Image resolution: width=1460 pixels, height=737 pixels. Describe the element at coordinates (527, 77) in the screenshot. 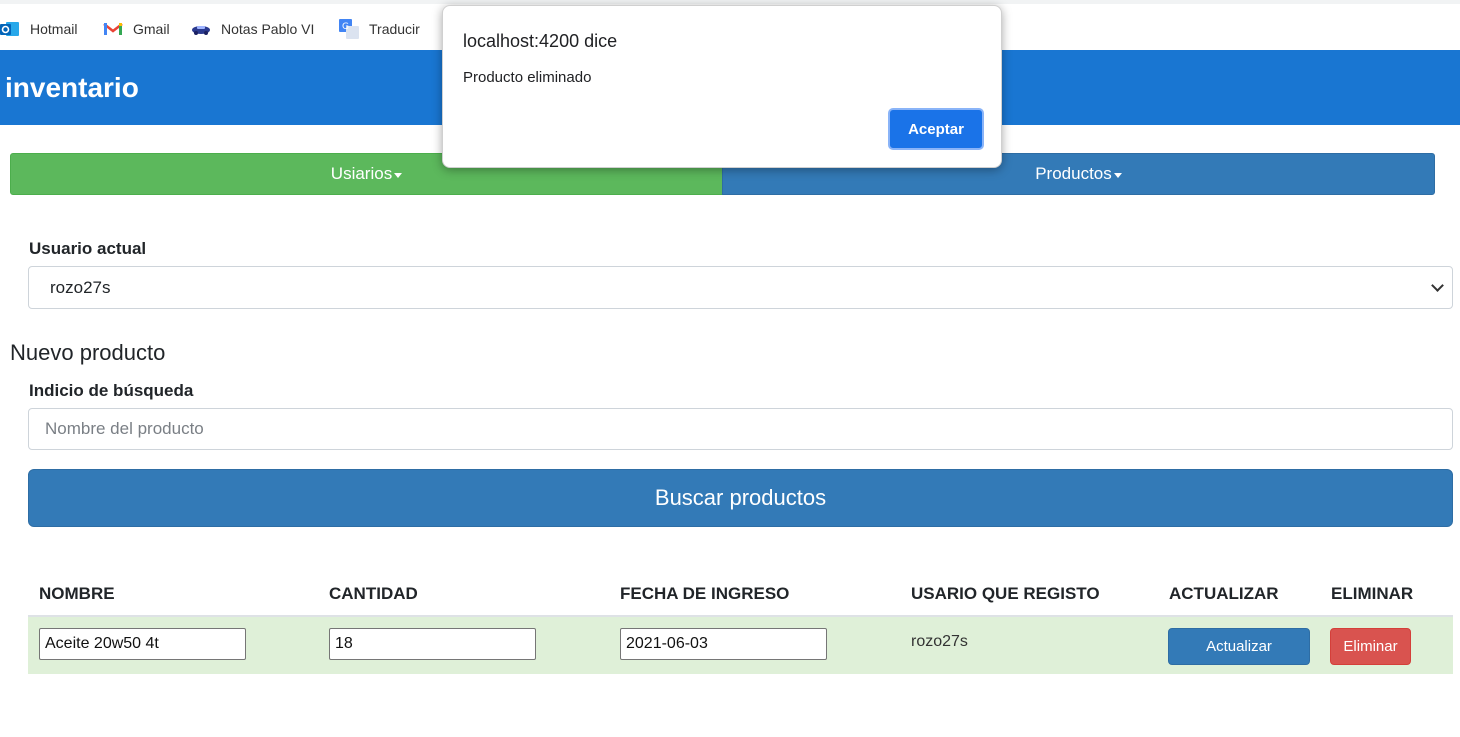

I see `dialog-message: Producto eliminado` at that location.